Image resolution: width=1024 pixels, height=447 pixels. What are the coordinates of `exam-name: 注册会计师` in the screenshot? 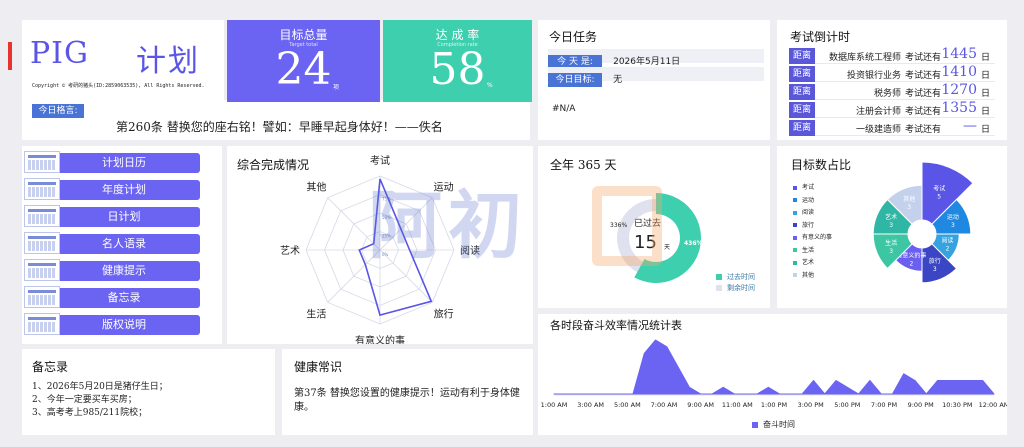 It's located at (878, 112).